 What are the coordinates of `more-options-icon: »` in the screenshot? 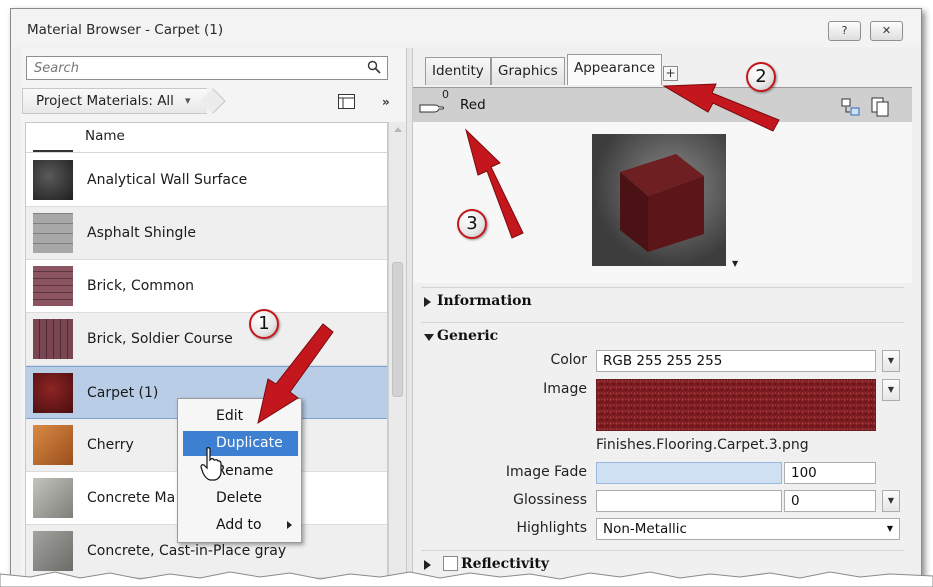 It's located at (386, 102).